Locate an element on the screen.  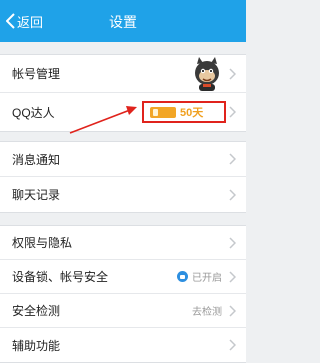
security-check-status: 去检测 is located at coordinates (207, 310).